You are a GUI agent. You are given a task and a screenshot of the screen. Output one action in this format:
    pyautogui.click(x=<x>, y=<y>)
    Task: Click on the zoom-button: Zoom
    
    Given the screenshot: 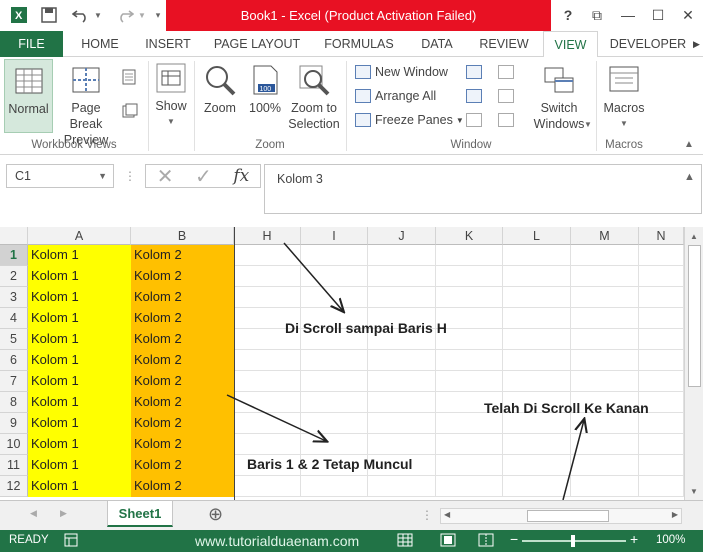 What is the action you would take?
    pyautogui.click(x=220, y=90)
    